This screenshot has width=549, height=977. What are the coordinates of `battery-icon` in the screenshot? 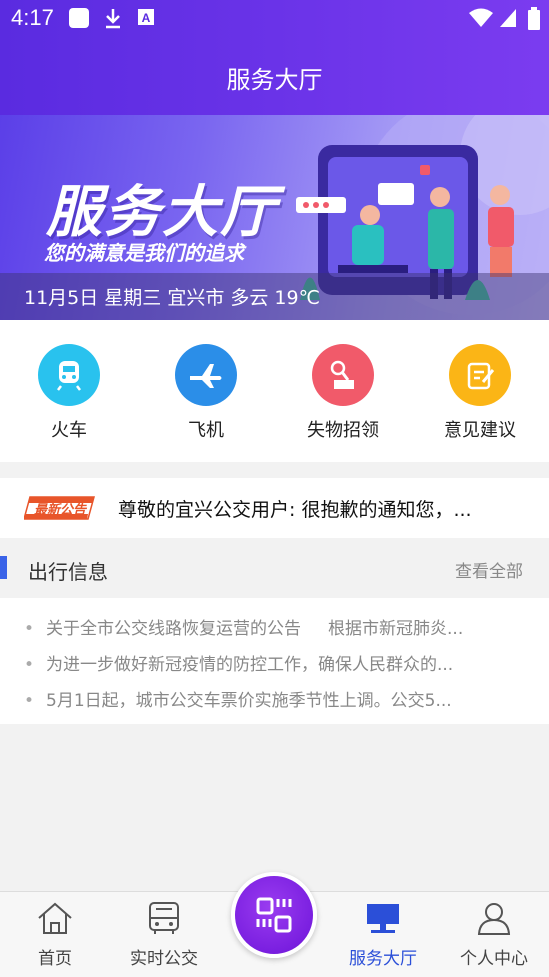 It's located at (534, 21).